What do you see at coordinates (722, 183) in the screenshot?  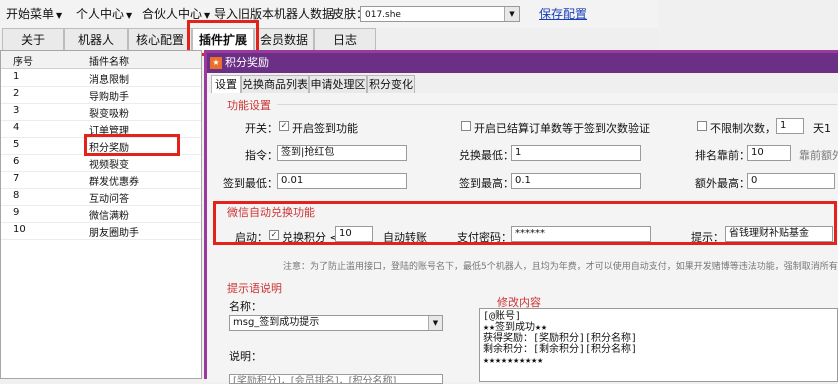 I see `extra-max-label: 额外最高：` at bounding box center [722, 183].